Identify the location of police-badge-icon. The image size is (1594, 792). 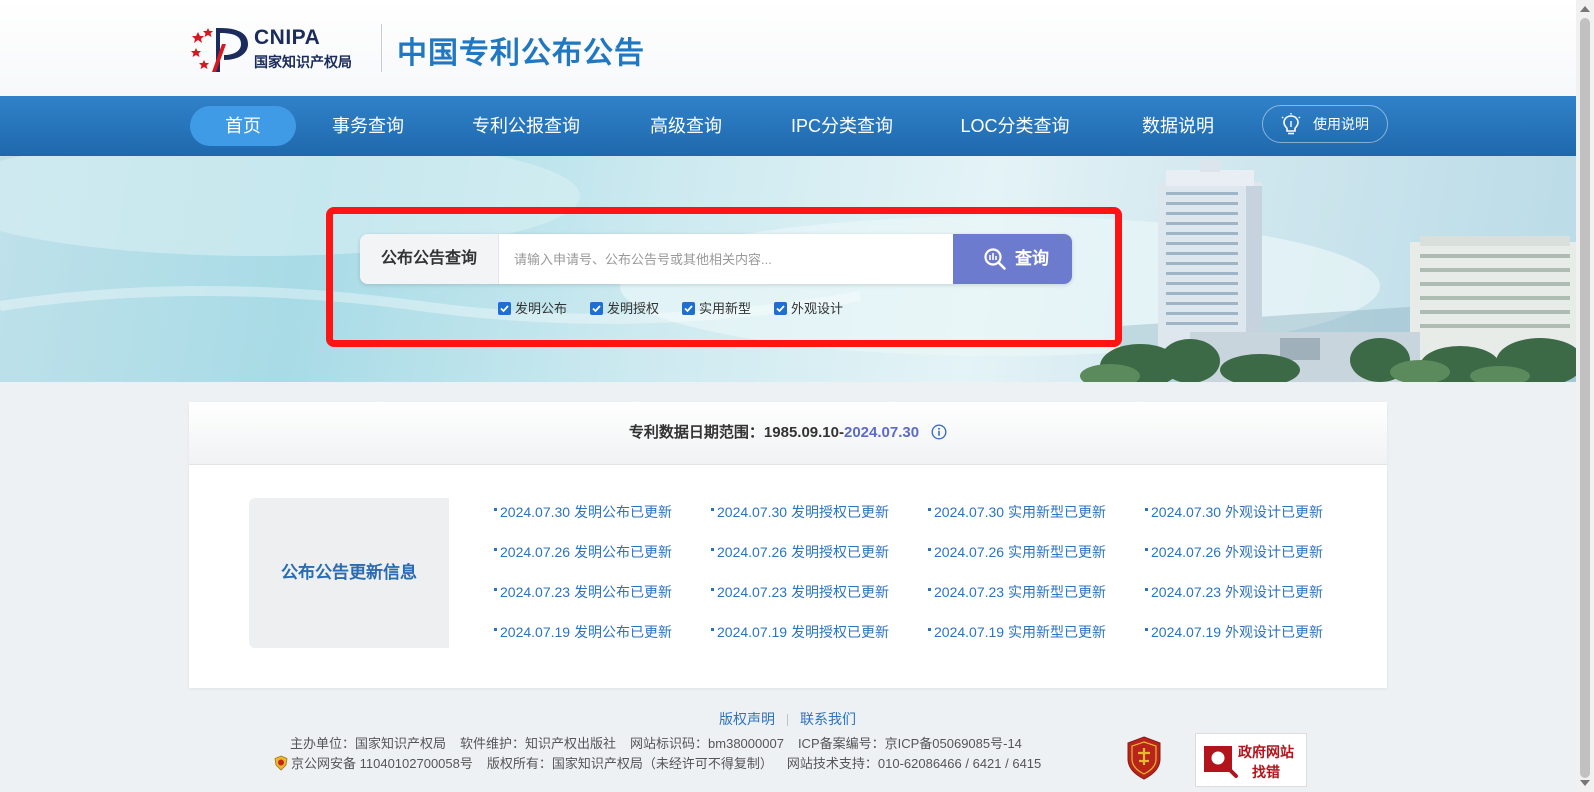
(281, 763).